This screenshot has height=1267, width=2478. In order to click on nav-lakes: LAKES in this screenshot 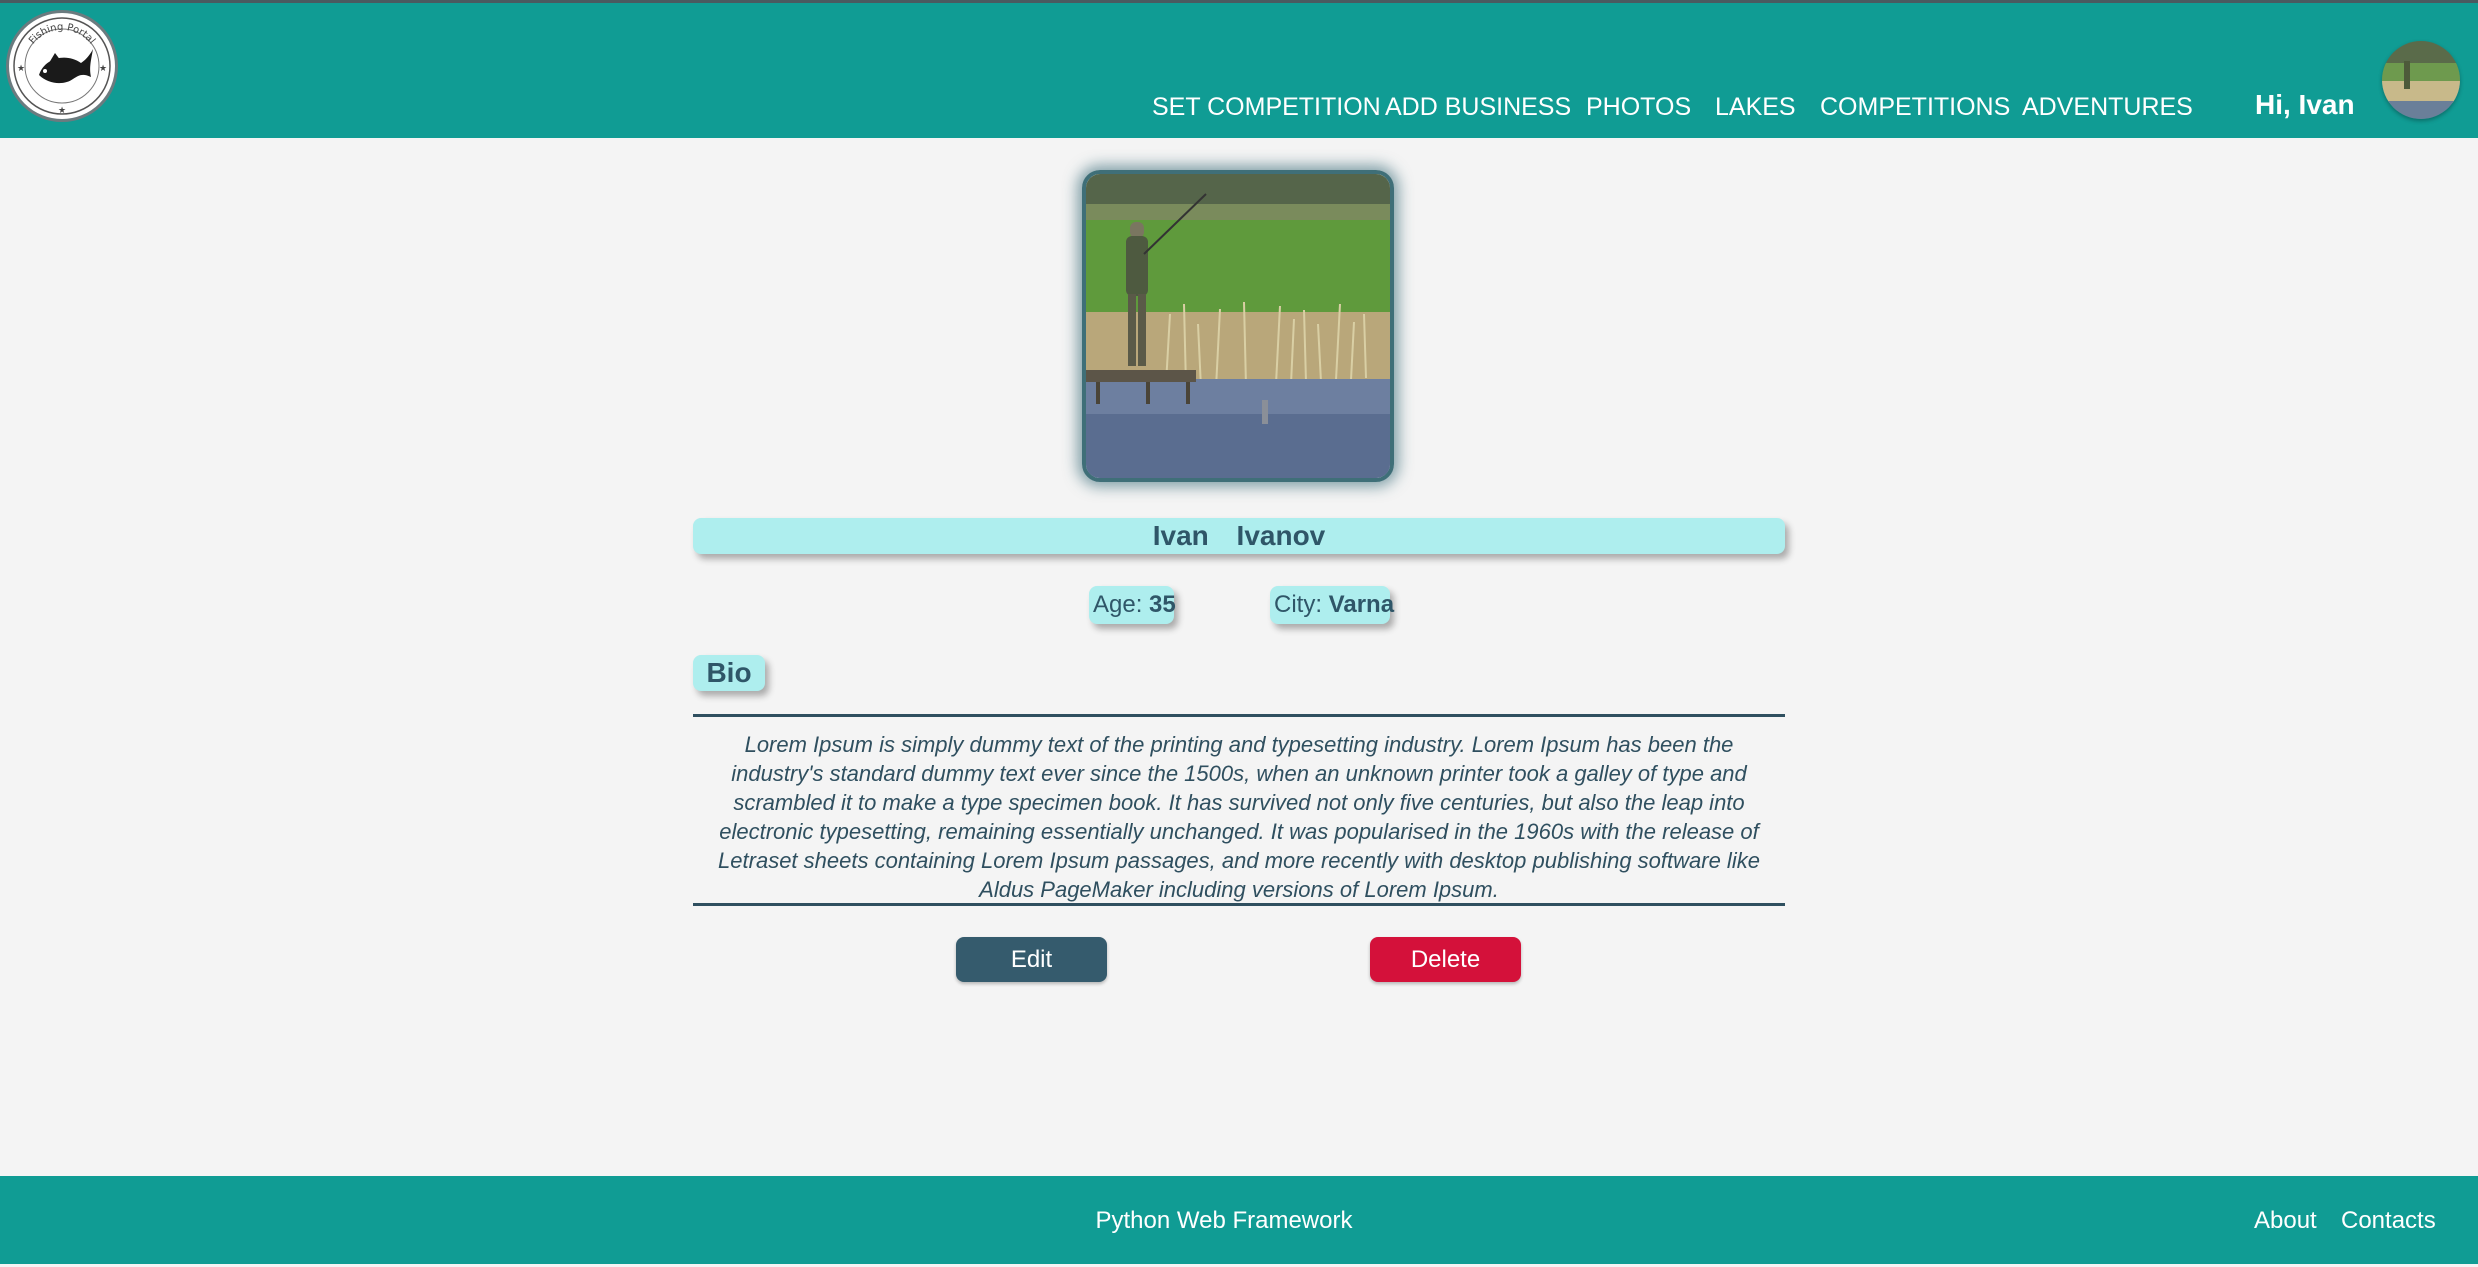, I will do `click(1755, 107)`.